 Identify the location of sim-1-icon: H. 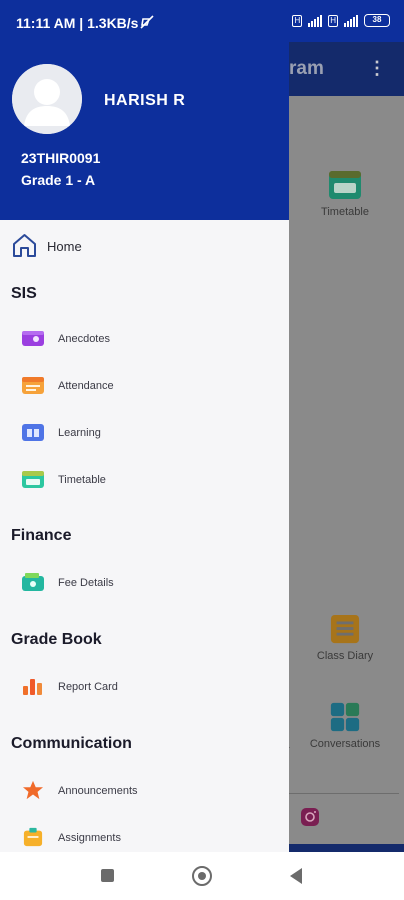
(297, 20).